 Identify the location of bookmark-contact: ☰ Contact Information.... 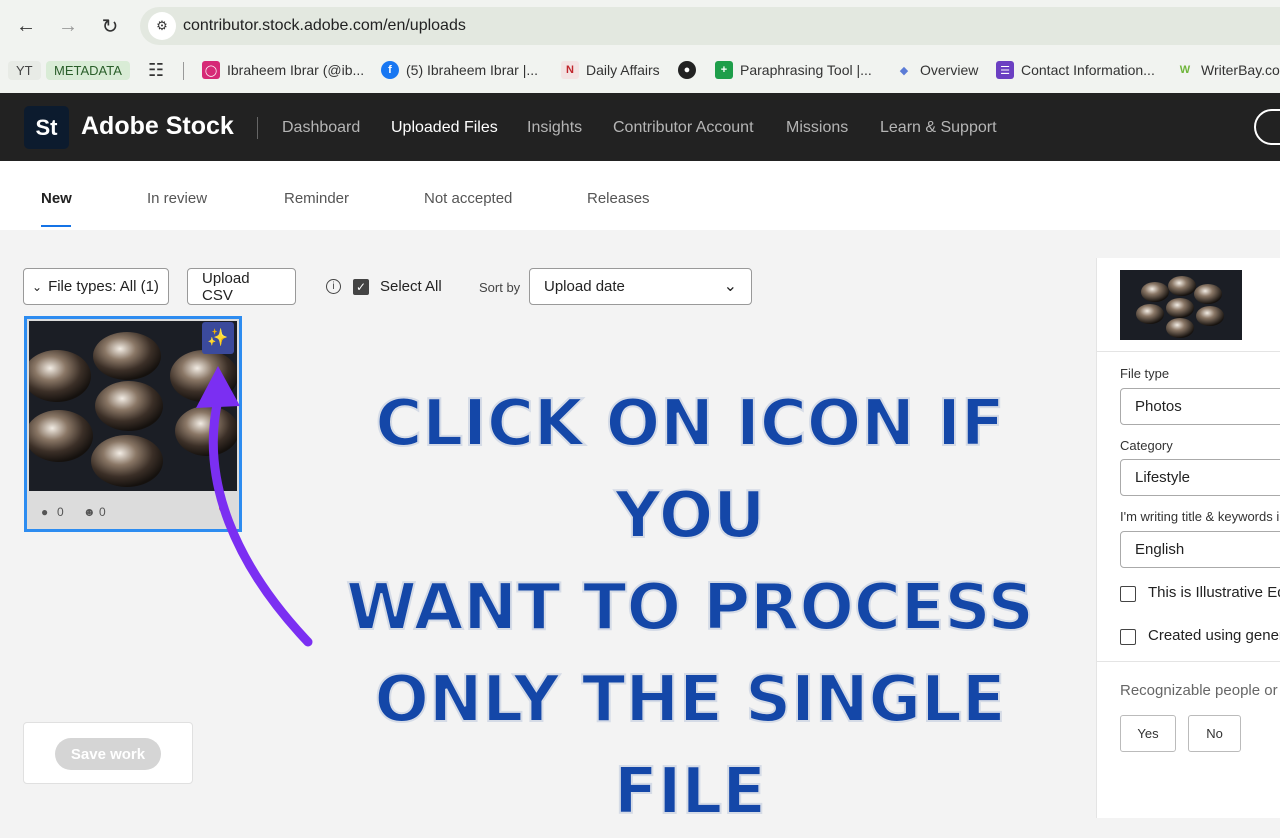
(1075, 70).